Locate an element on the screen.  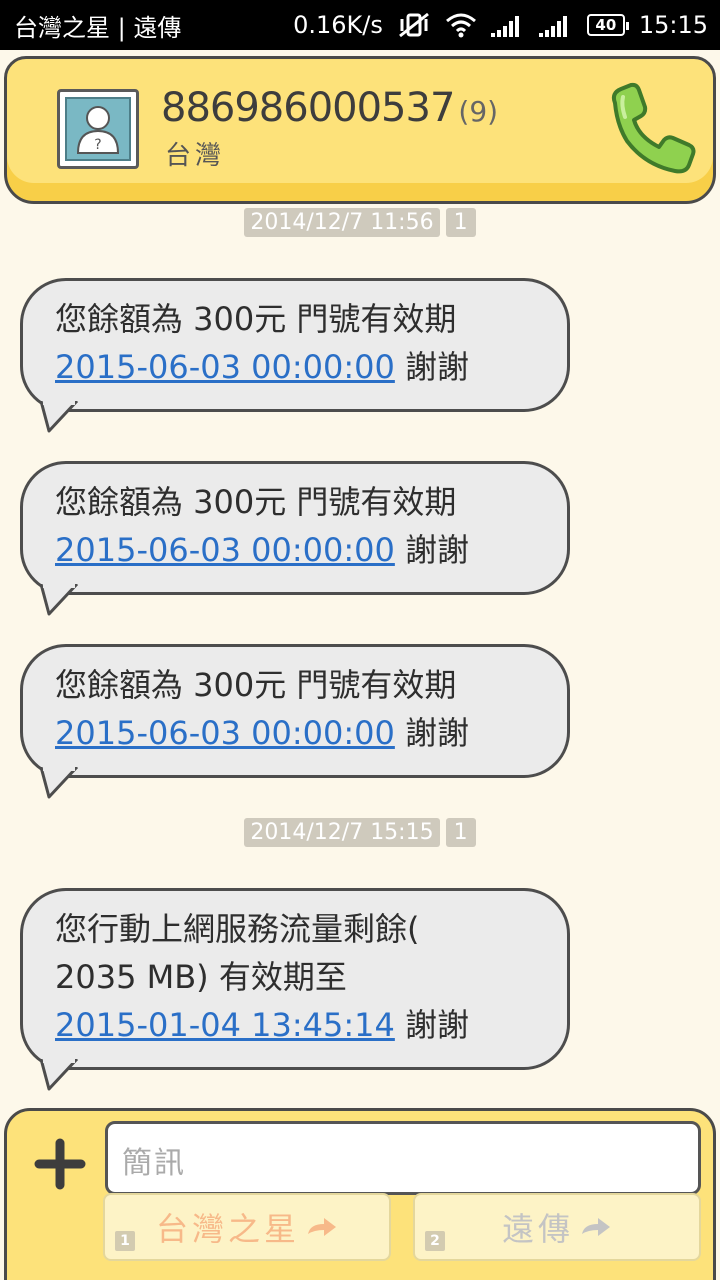
date-link: 2015-01-04 13:45:14 is located at coordinates (225, 1025).